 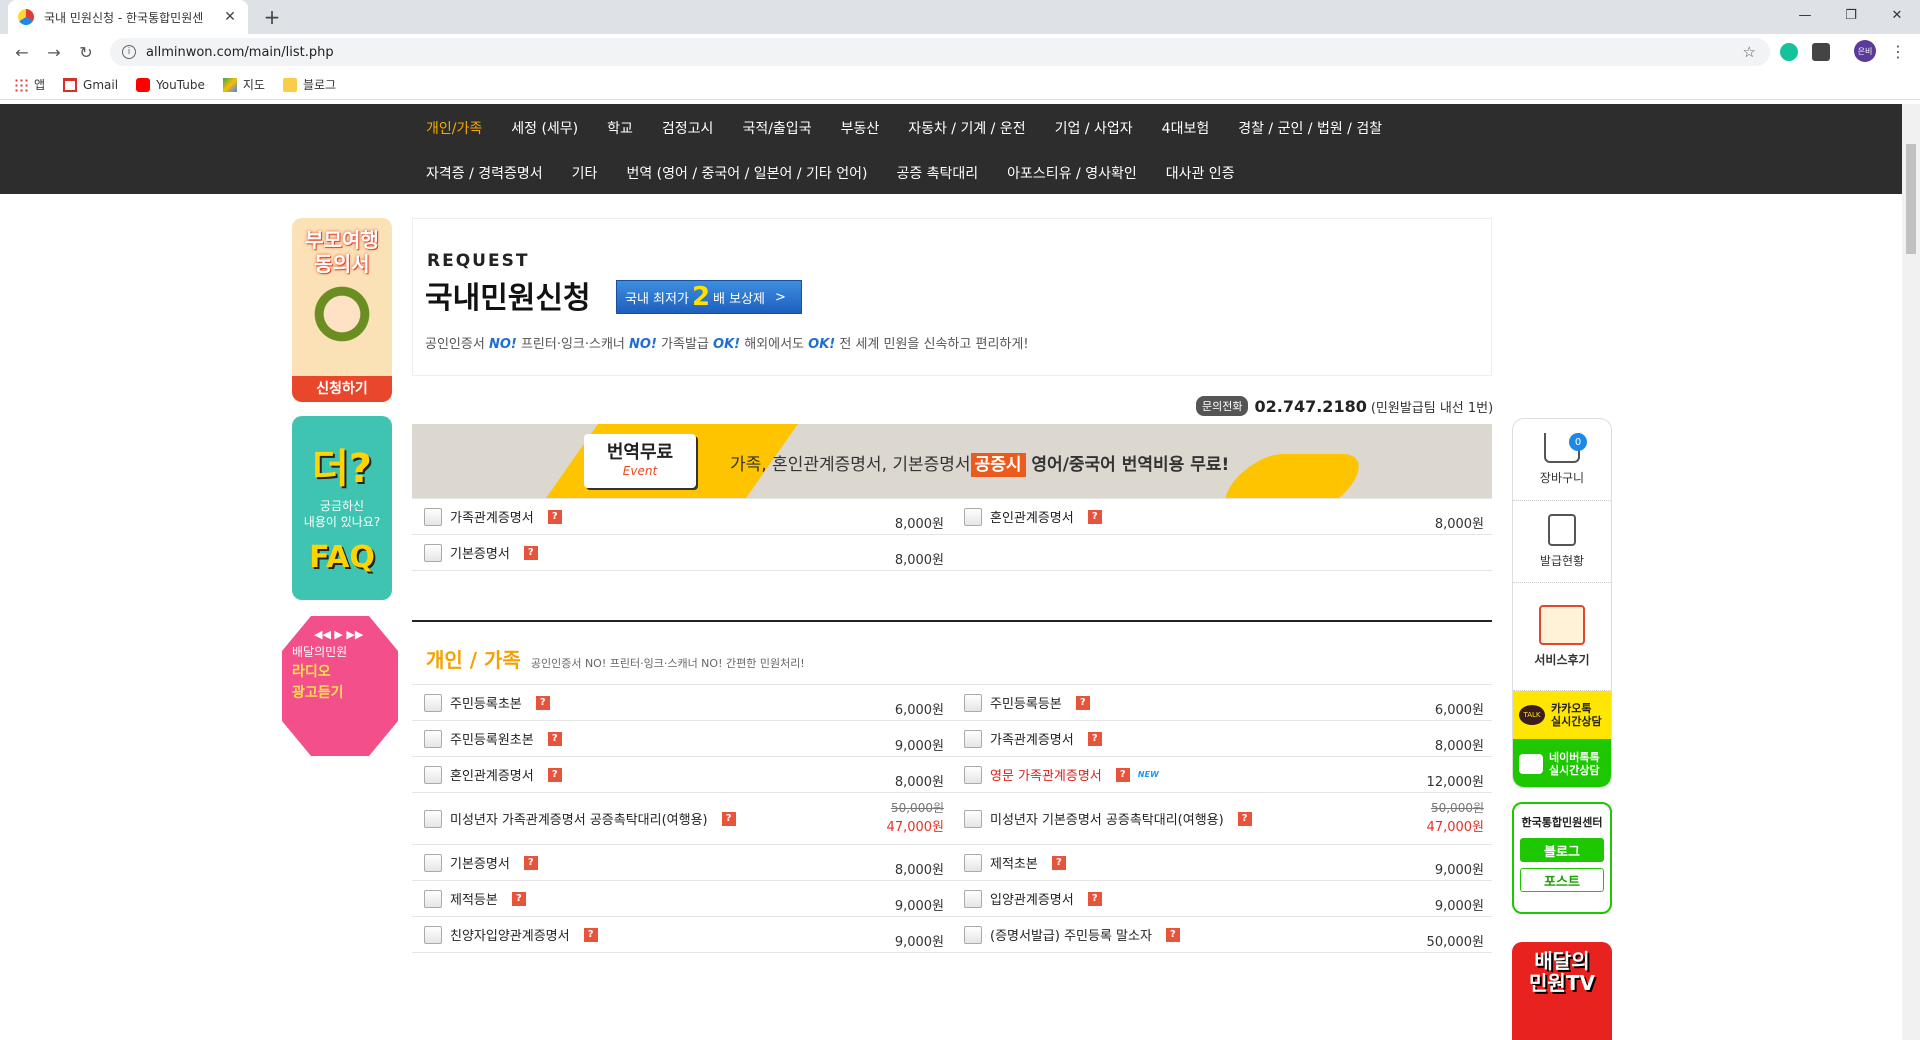 What do you see at coordinates (1562, 991) in the screenshot?
I see `delivery-minwon-tv-banner: 배달의 민원TV` at bounding box center [1562, 991].